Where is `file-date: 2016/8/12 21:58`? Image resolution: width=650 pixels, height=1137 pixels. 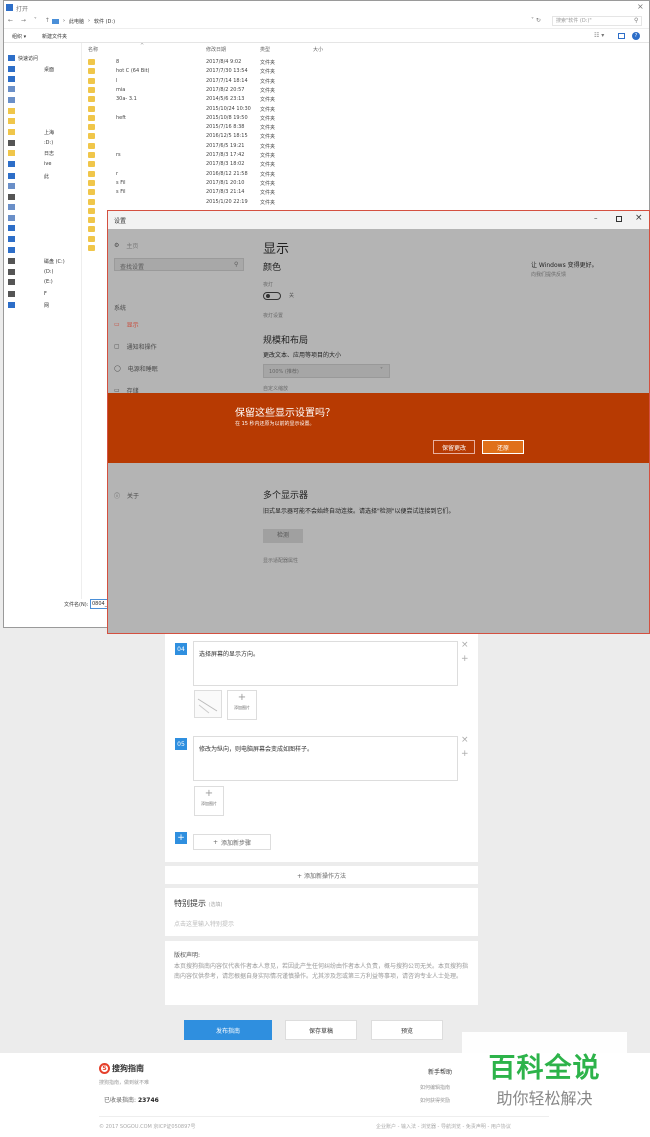
file-date: 2016/8/12 21:58 is located at coordinates (227, 173).